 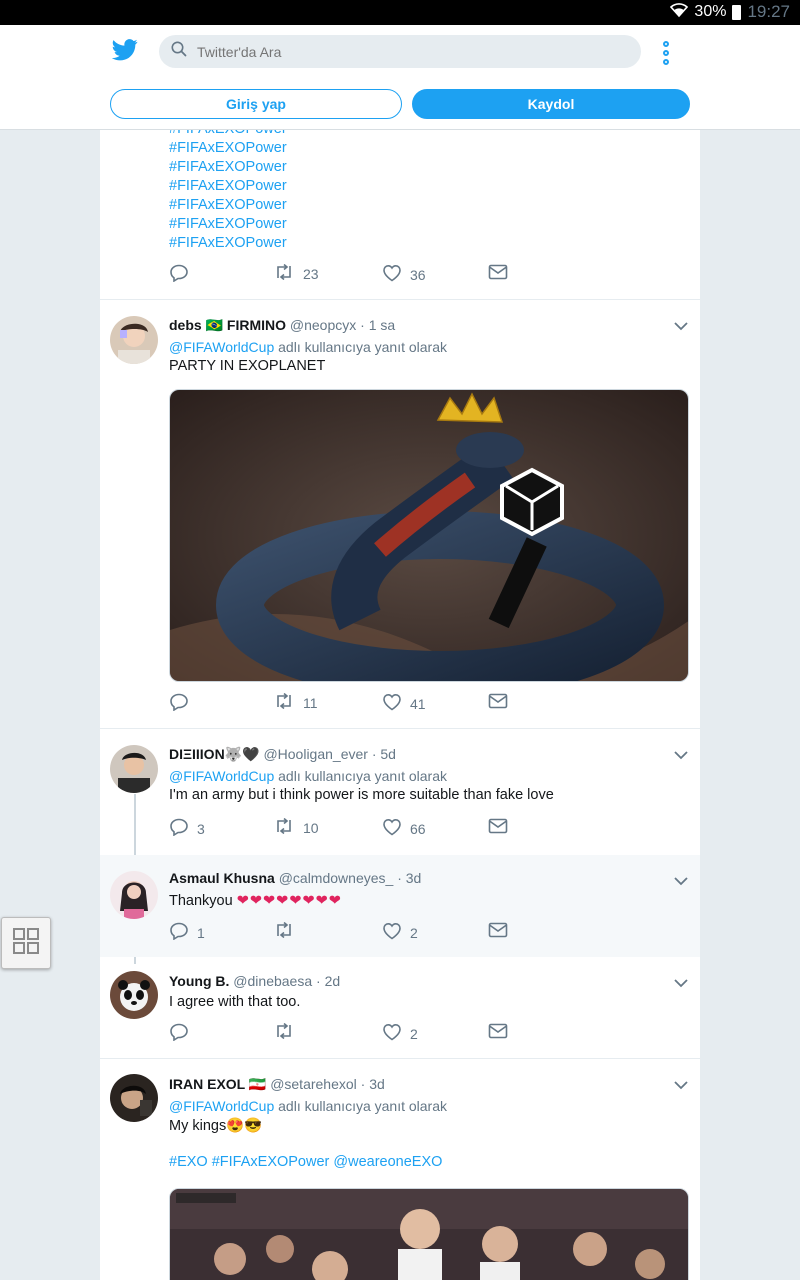 I want to click on grid-icon, so click(x=26, y=943).